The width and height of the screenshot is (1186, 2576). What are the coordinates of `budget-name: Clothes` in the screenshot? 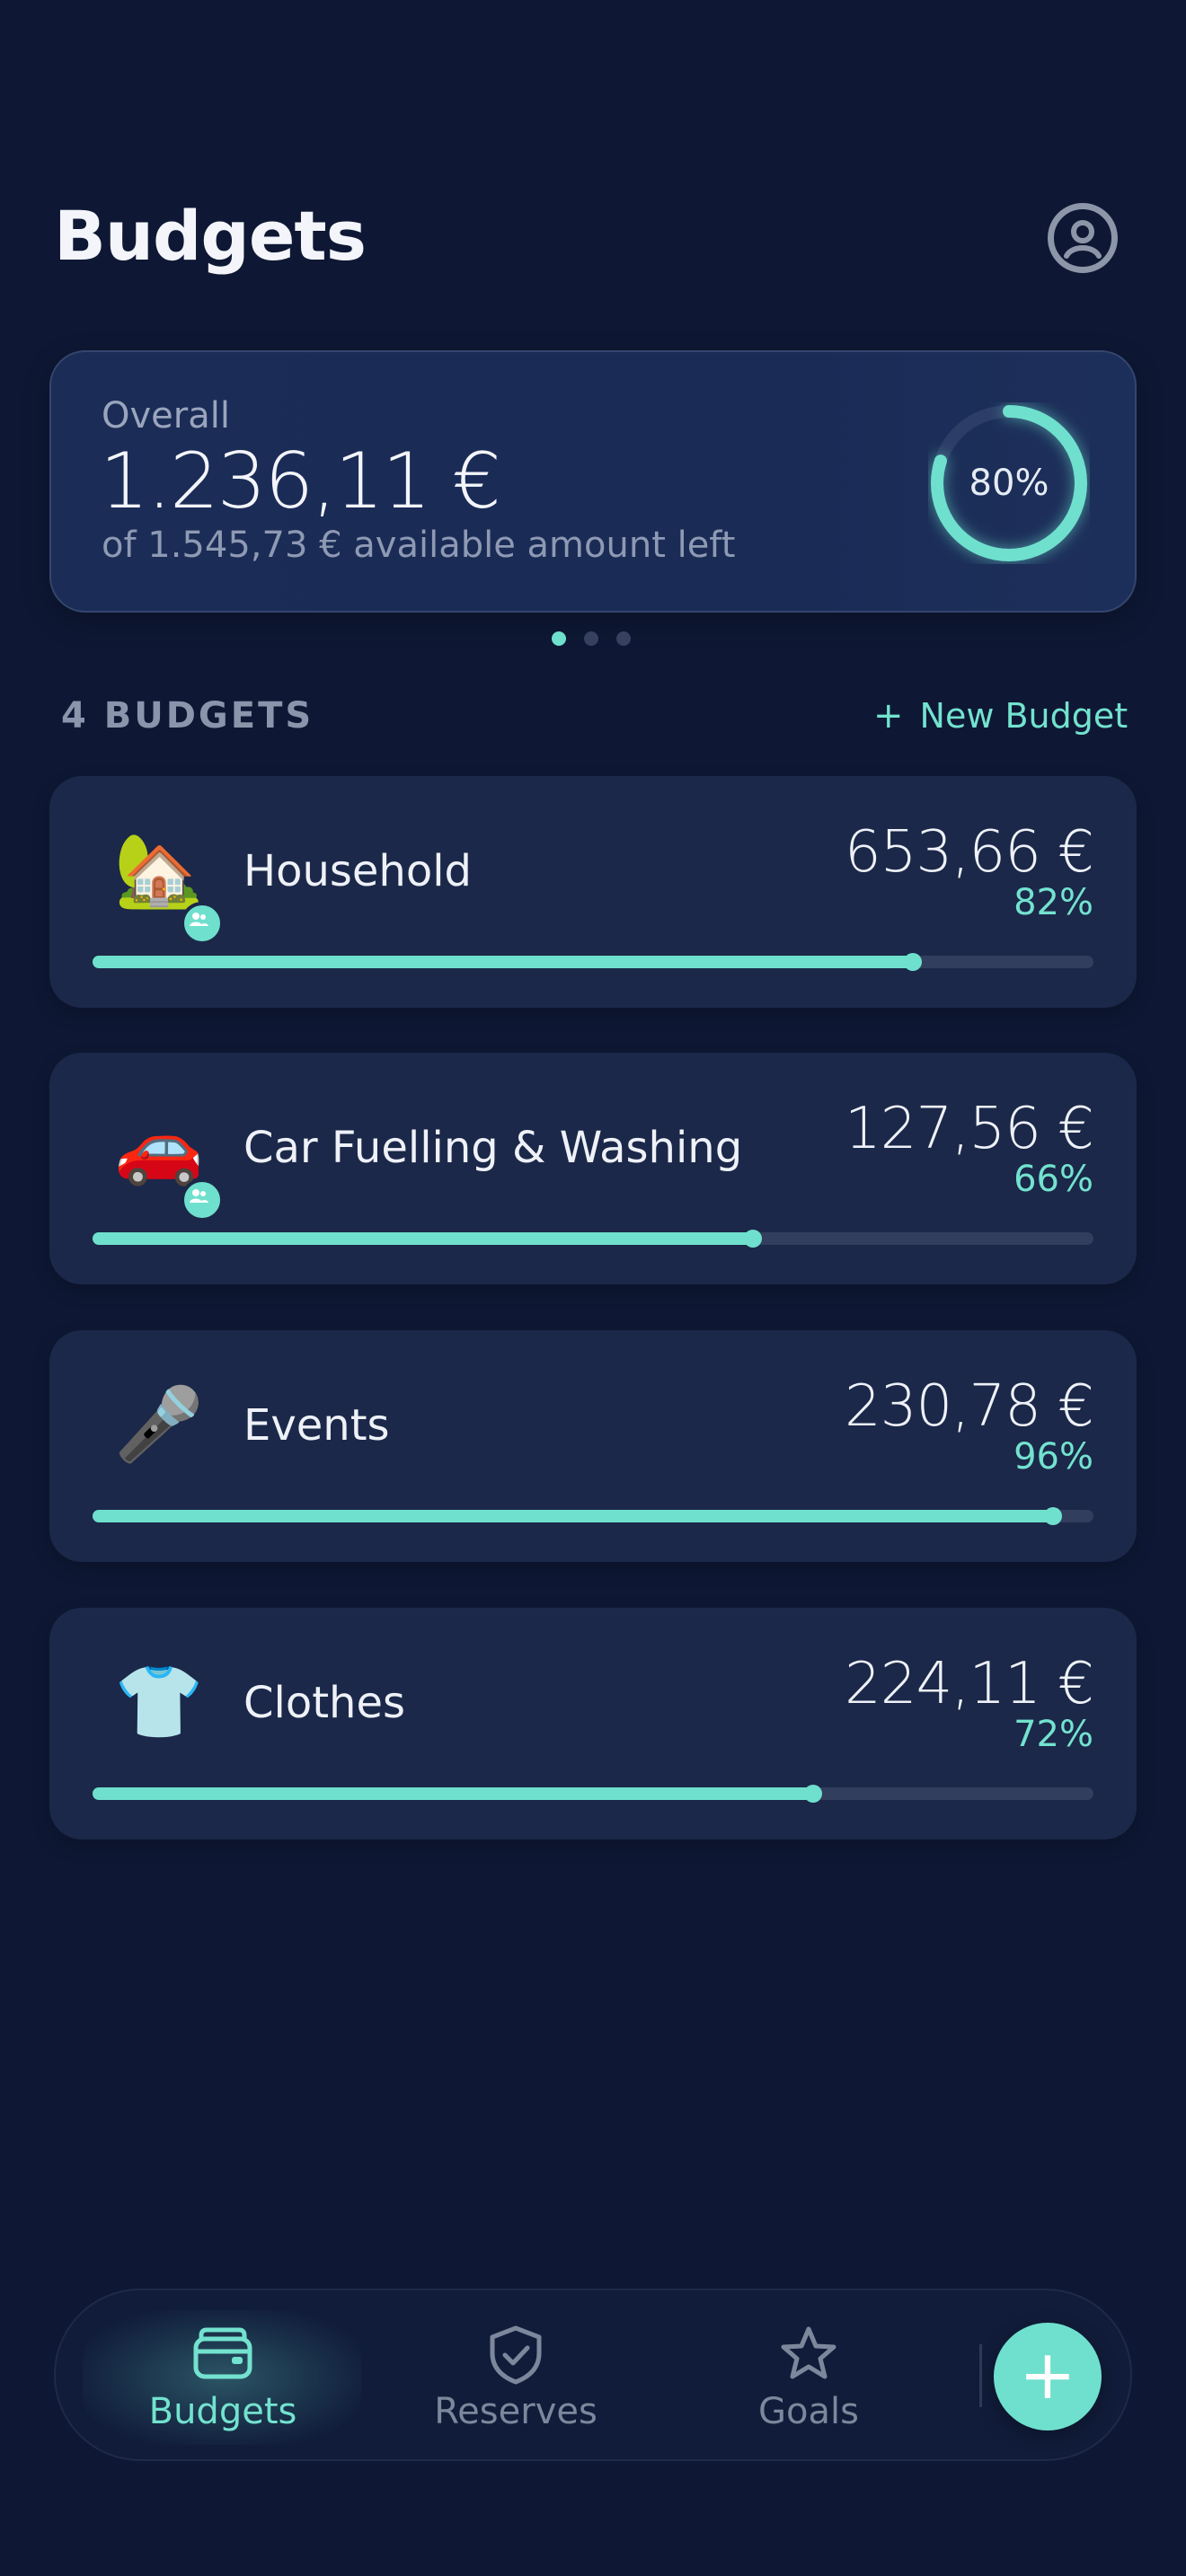 It's located at (324, 1703).